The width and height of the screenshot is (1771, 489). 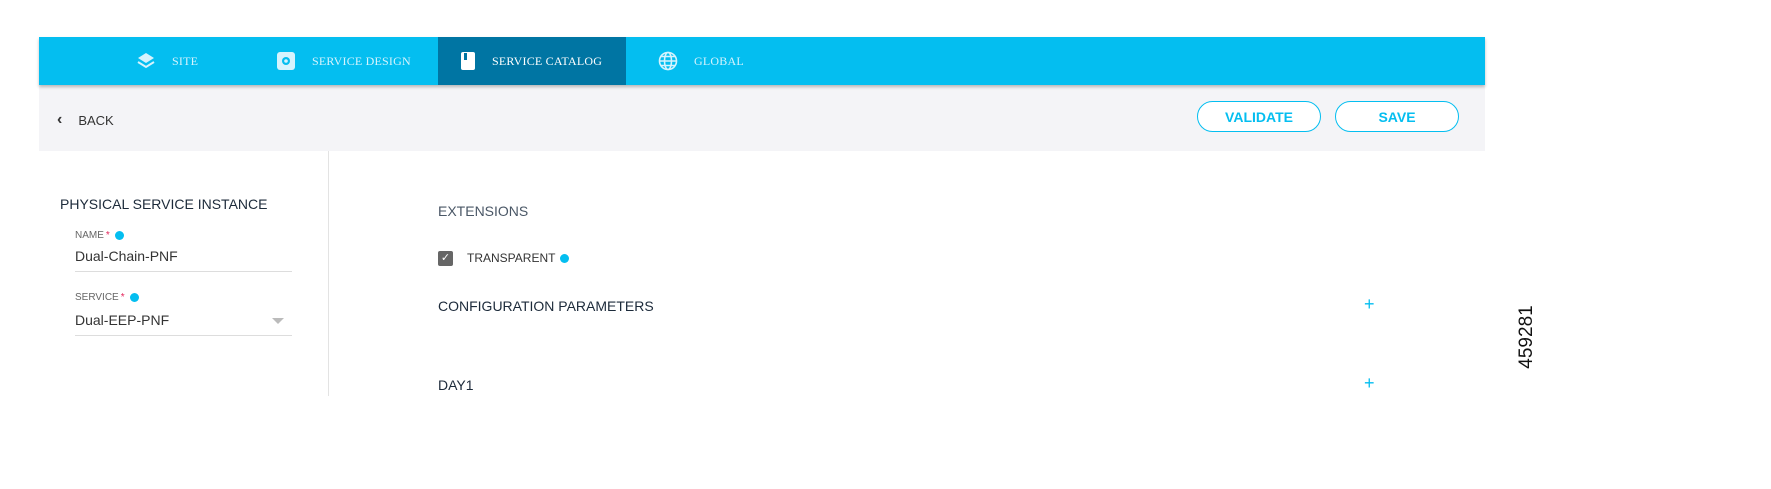 I want to click on day1-title: DAY1, so click(x=456, y=385).